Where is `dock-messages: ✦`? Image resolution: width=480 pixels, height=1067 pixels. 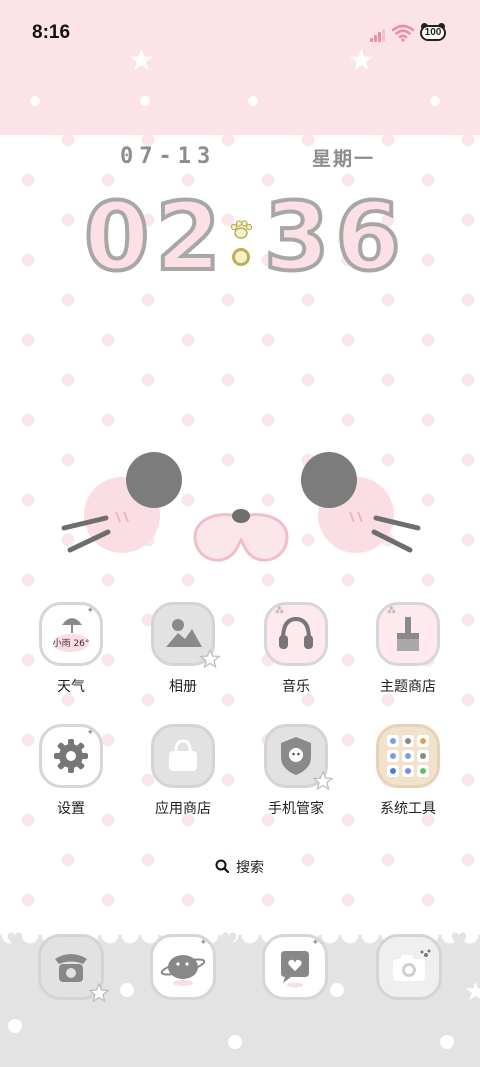
dock-messages: ✦ is located at coordinates (183, 967).